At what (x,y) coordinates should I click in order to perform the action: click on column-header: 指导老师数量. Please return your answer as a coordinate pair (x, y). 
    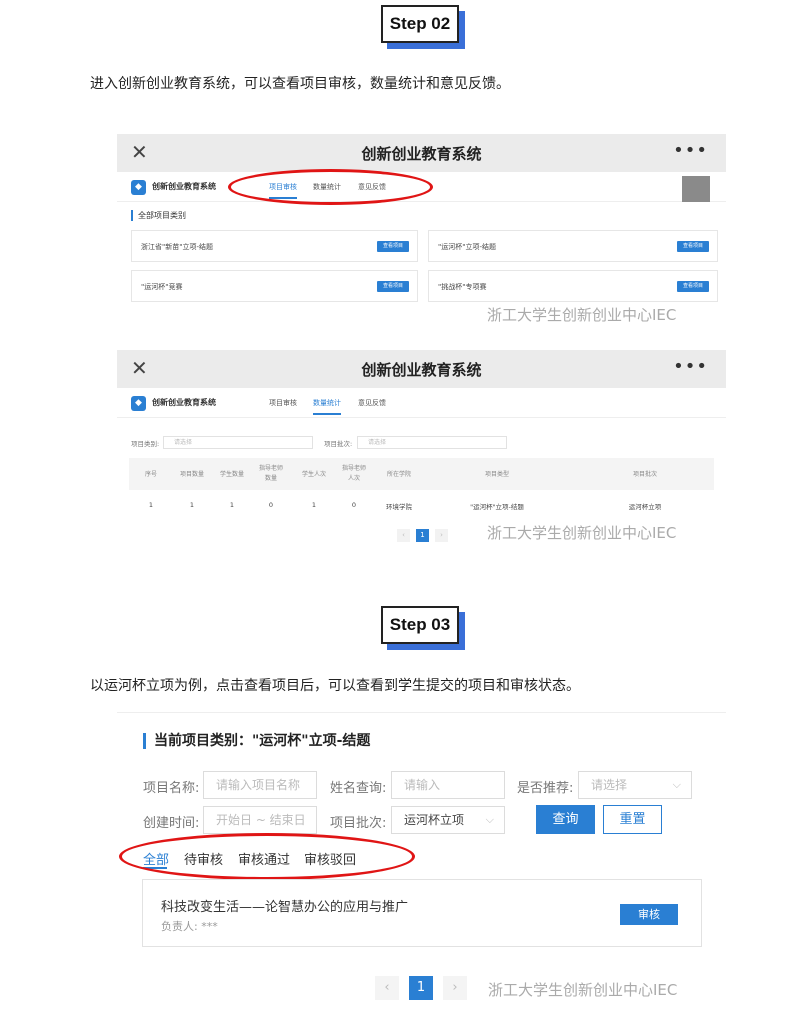
    Looking at the image, I should click on (270, 473).